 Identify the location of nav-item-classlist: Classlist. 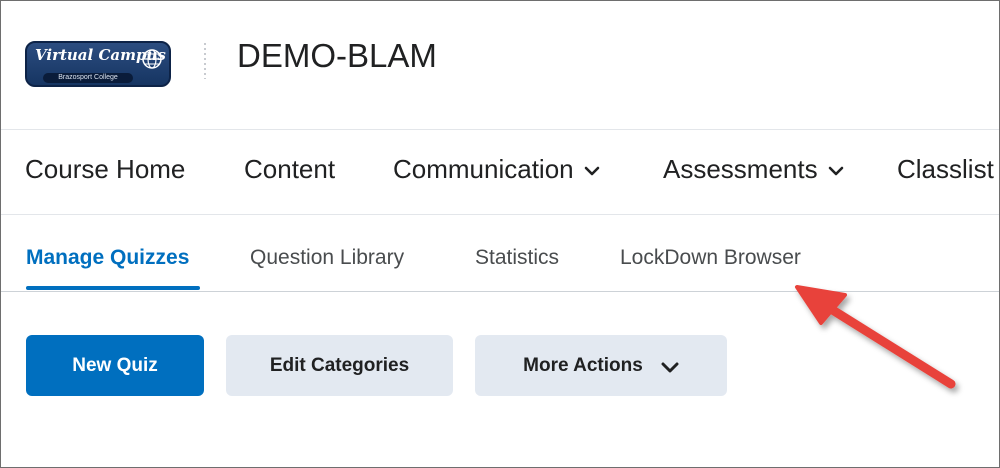
(945, 169).